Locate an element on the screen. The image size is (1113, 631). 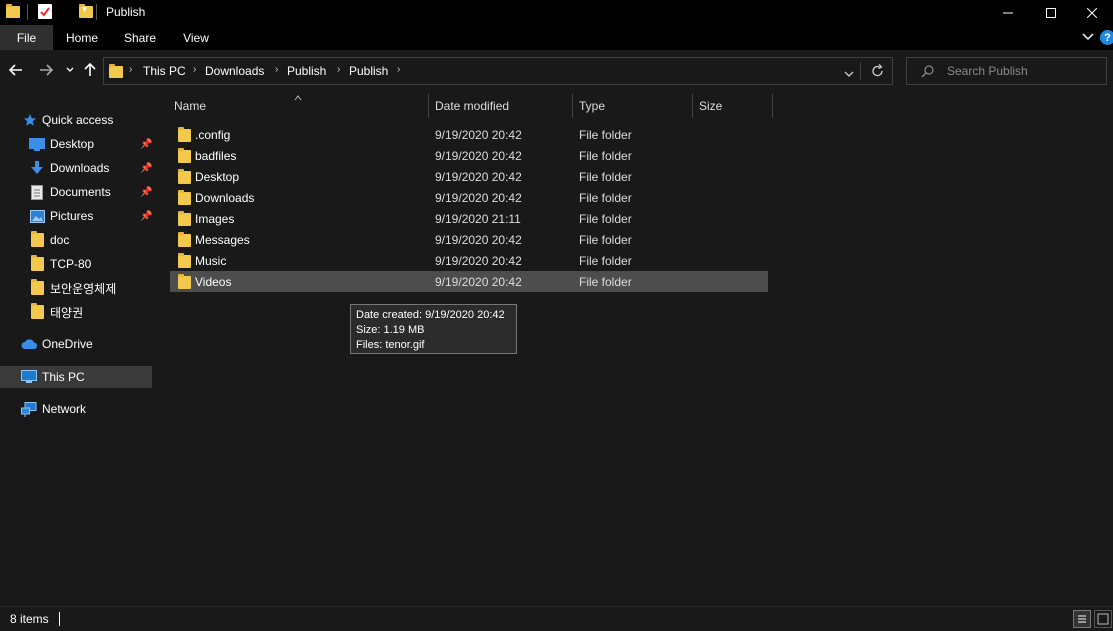
quick-access-toolbar-dropdown-icon: ▾ is located at coordinates (84, 9).